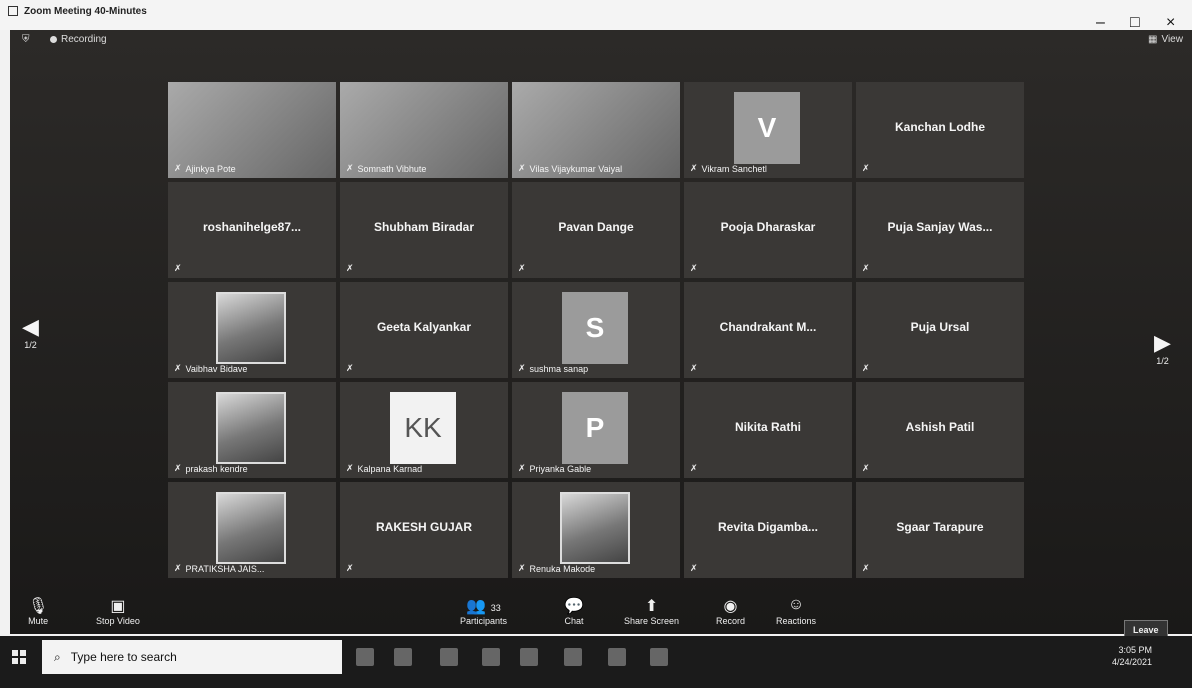 The width and height of the screenshot is (1192, 688). I want to click on reactions-button: ☺ Reactions, so click(796, 611).